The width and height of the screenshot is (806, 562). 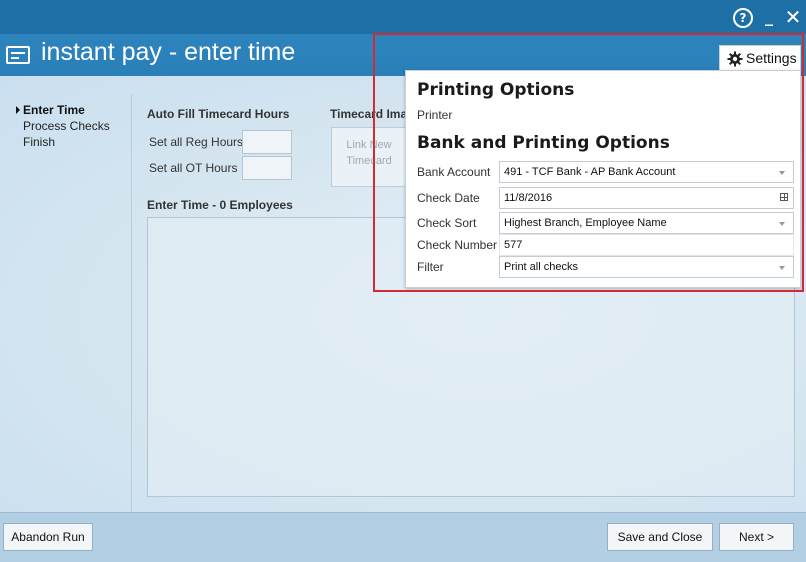 What do you see at coordinates (267, 168) in the screenshot?
I see `ot-hours-input` at bounding box center [267, 168].